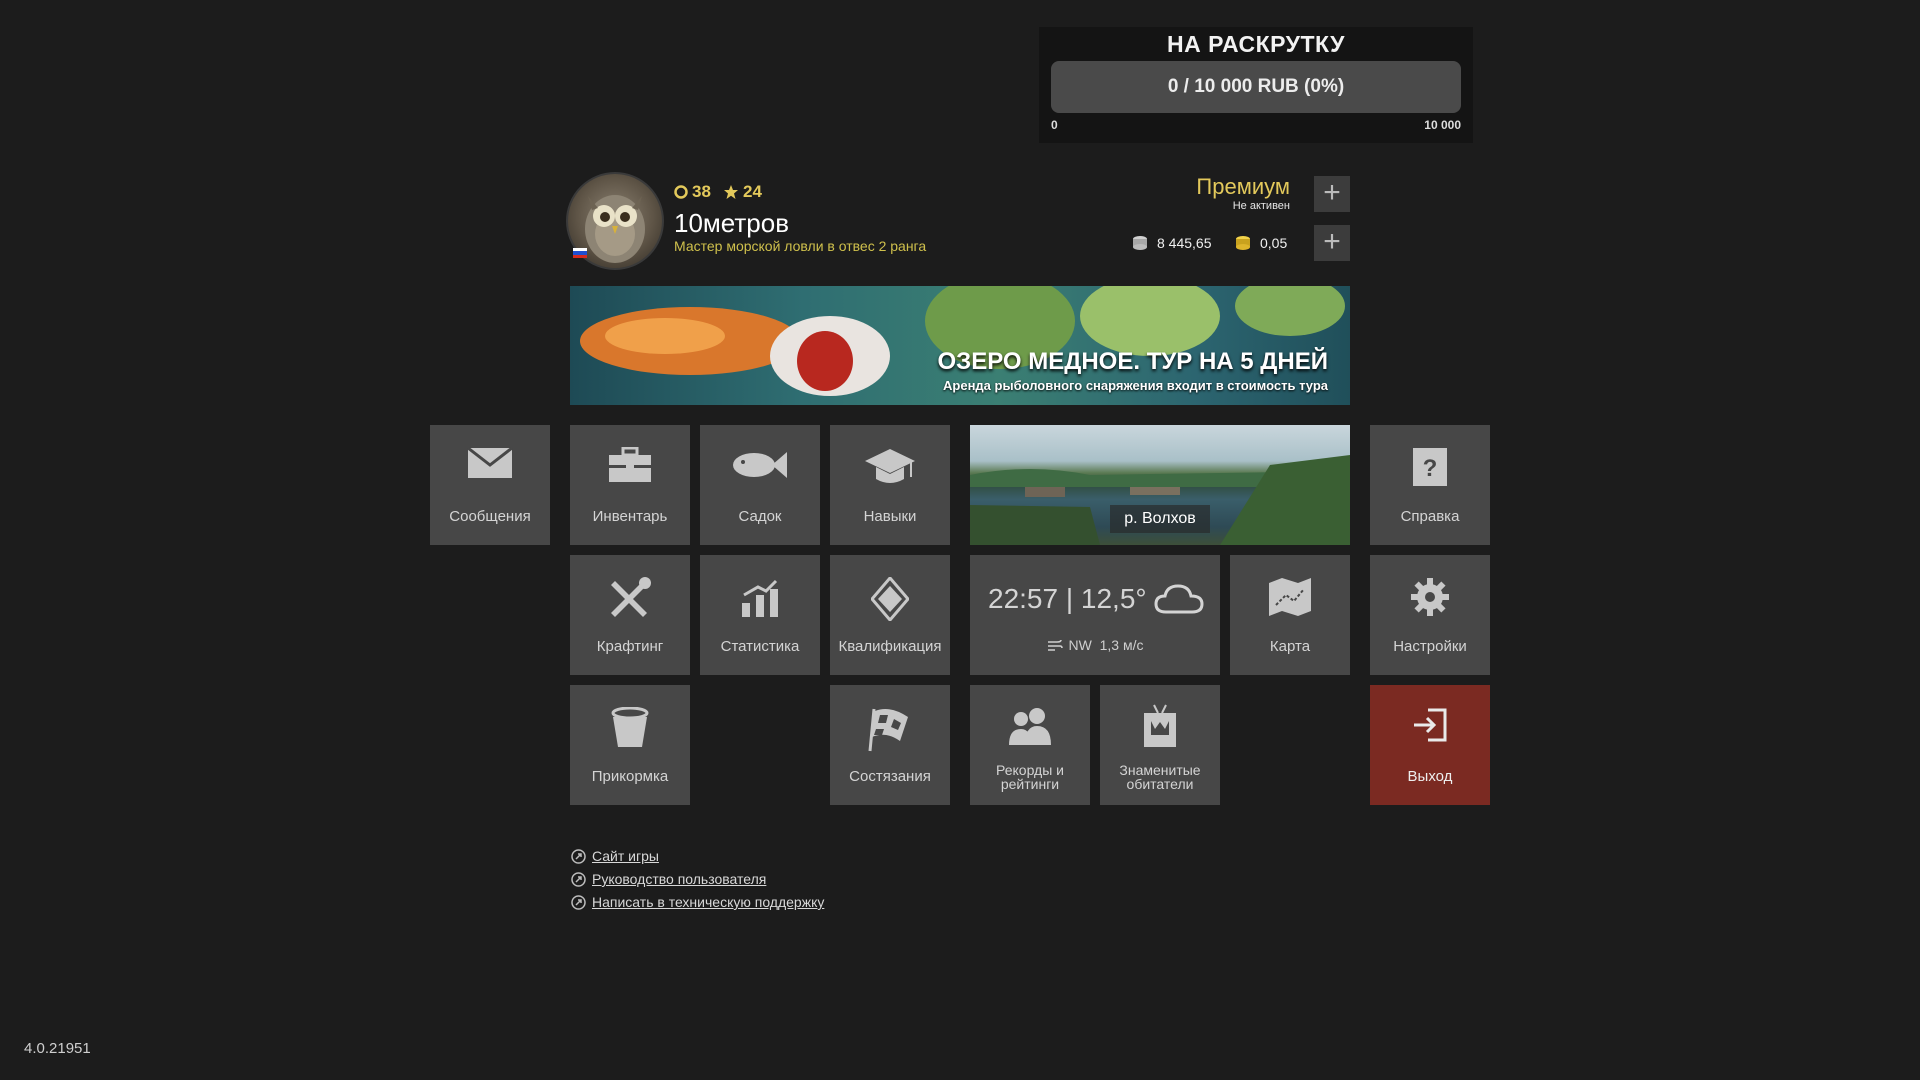 This screenshot has height=1080, width=1920. Describe the element at coordinates (1132, 361) in the screenshot. I see `banner-title: ОЗЕРО МЕДНОЕ. ТУР НА 5 ДНЕЙ` at that location.